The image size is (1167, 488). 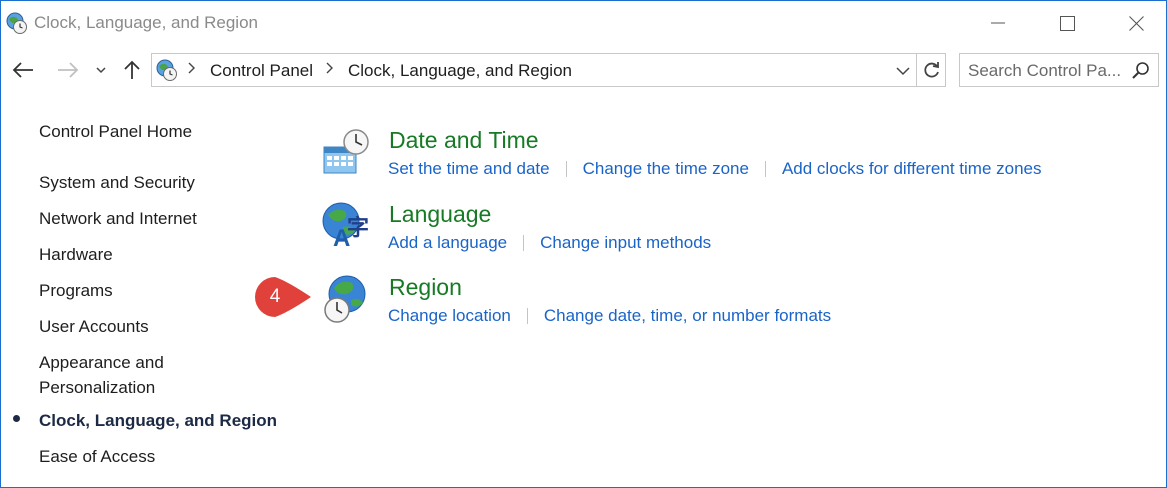 I want to click on sidebar-item-system-and-security: System and Security, so click(x=117, y=182).